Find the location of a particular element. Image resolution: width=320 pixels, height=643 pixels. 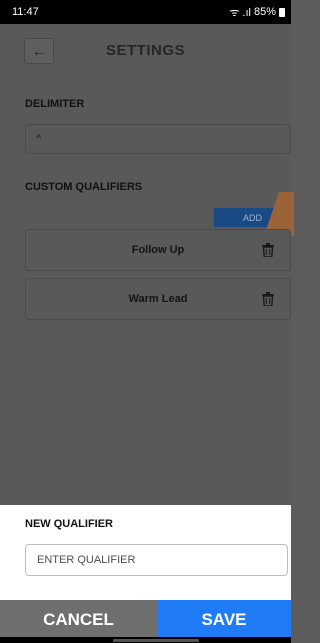

qualifier-name: Warm Lead is located at coordinates (158, 299).